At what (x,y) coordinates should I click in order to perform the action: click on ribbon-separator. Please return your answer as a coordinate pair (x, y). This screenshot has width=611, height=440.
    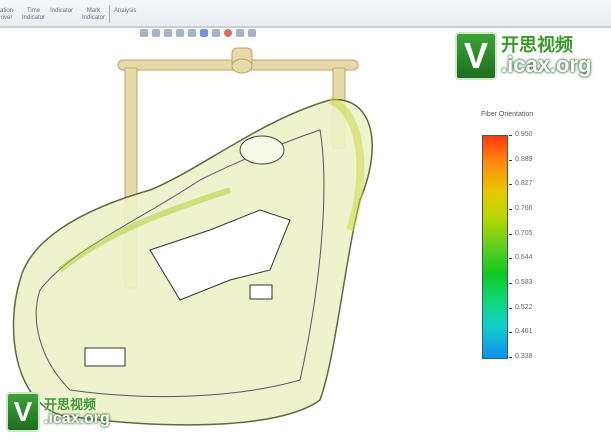
    Looking at the image, I should click on (109, 14).